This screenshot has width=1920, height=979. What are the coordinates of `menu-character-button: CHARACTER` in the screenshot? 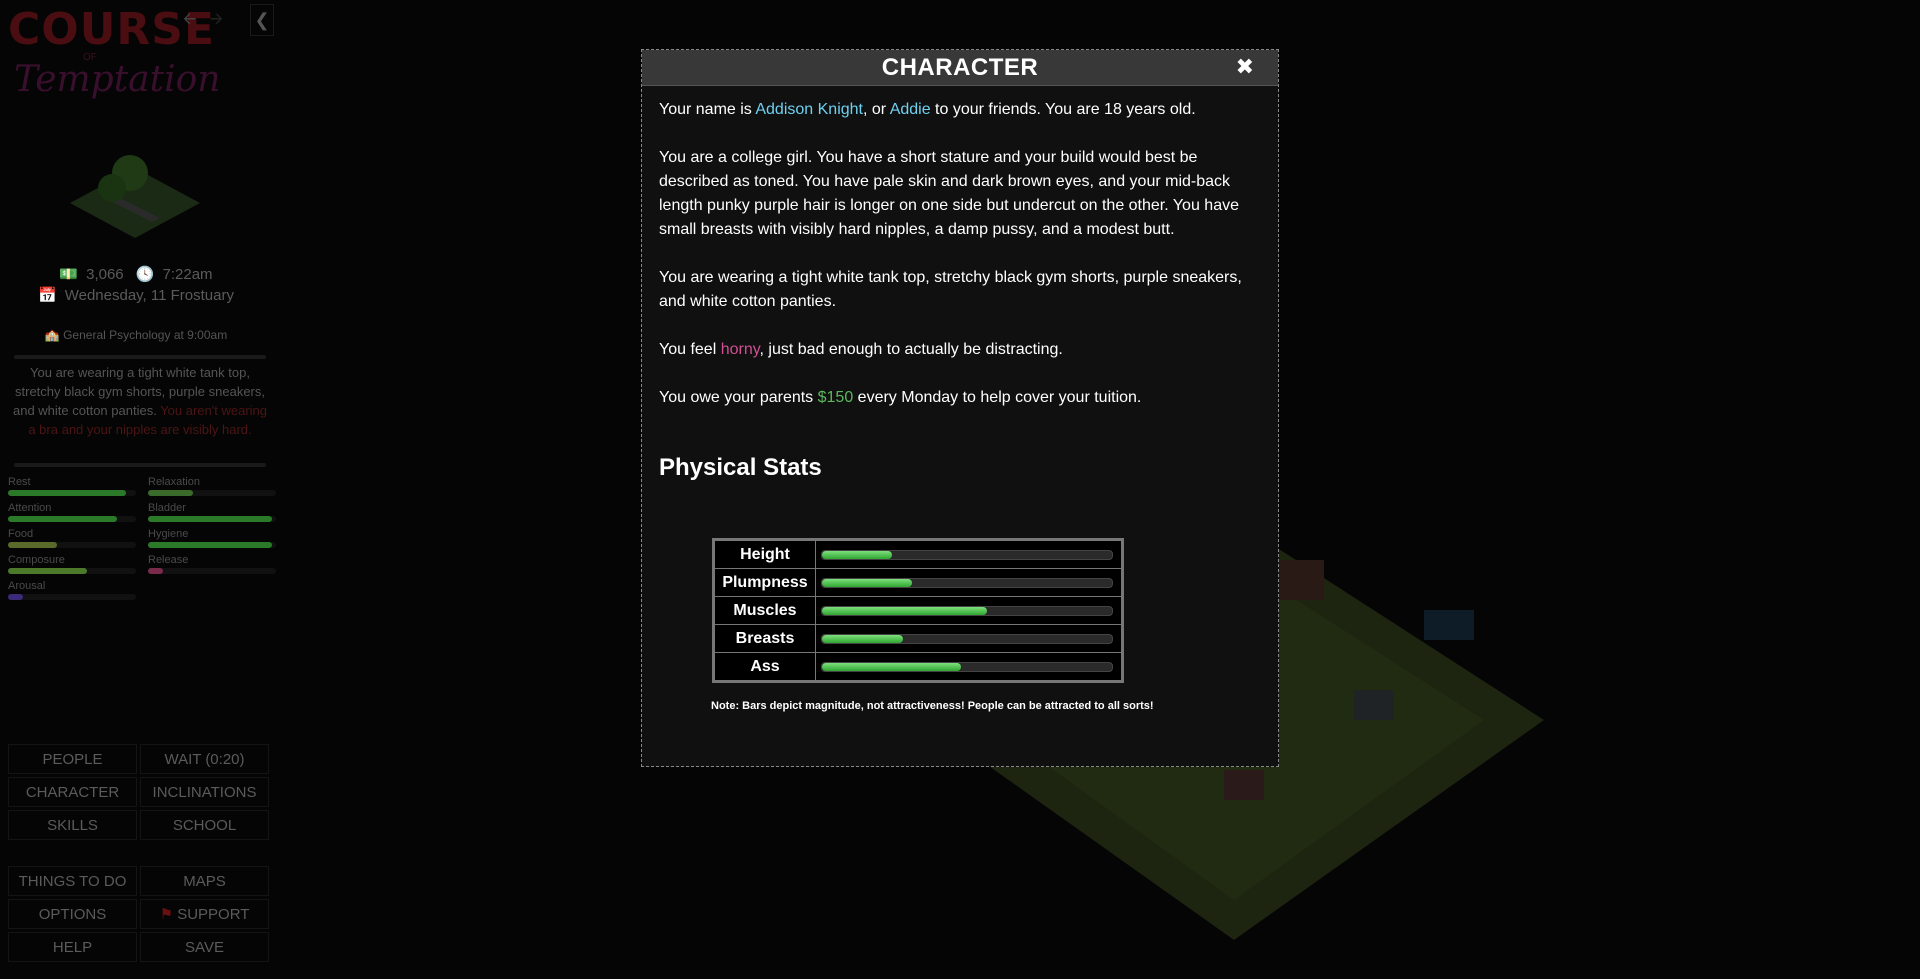 It's located at (72, 792).